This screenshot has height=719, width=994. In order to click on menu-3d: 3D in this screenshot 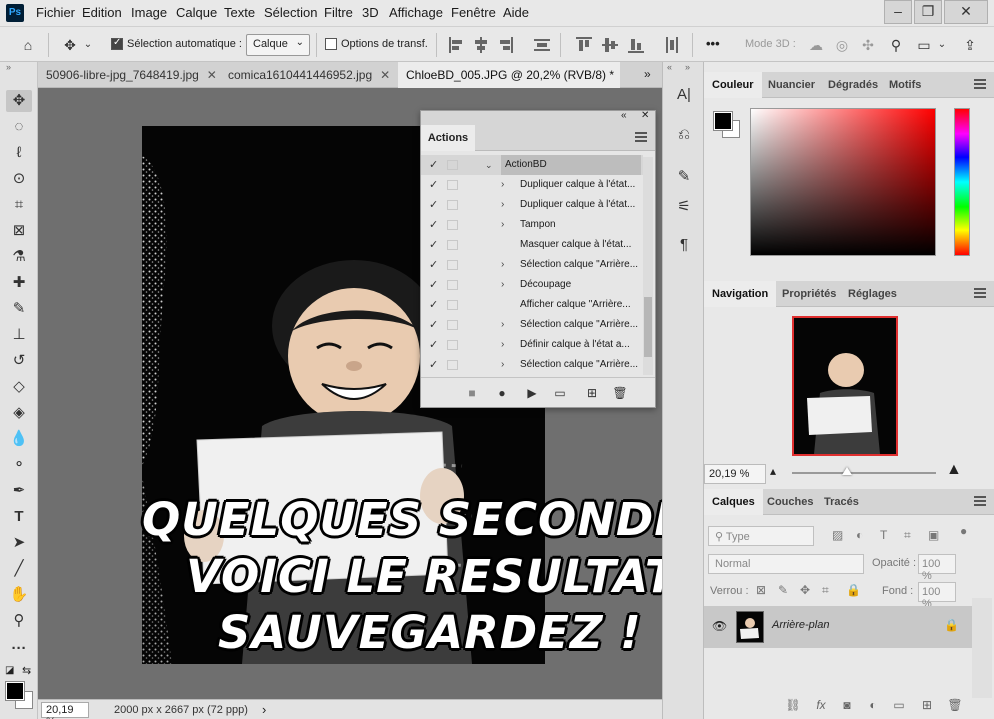, I will do `click(370, 12)`.